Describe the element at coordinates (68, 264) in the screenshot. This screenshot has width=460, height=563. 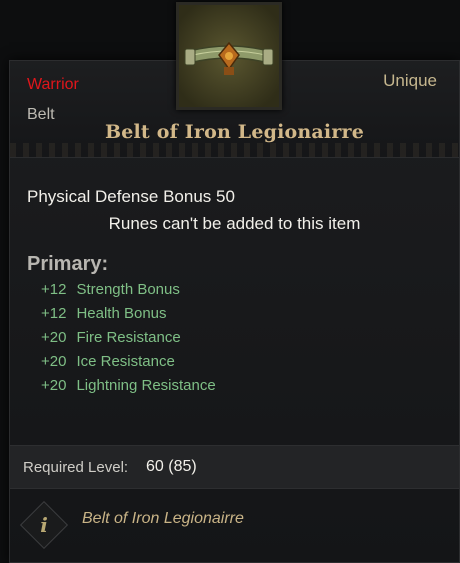
I see `primary-section-title: Primary:` at that location.